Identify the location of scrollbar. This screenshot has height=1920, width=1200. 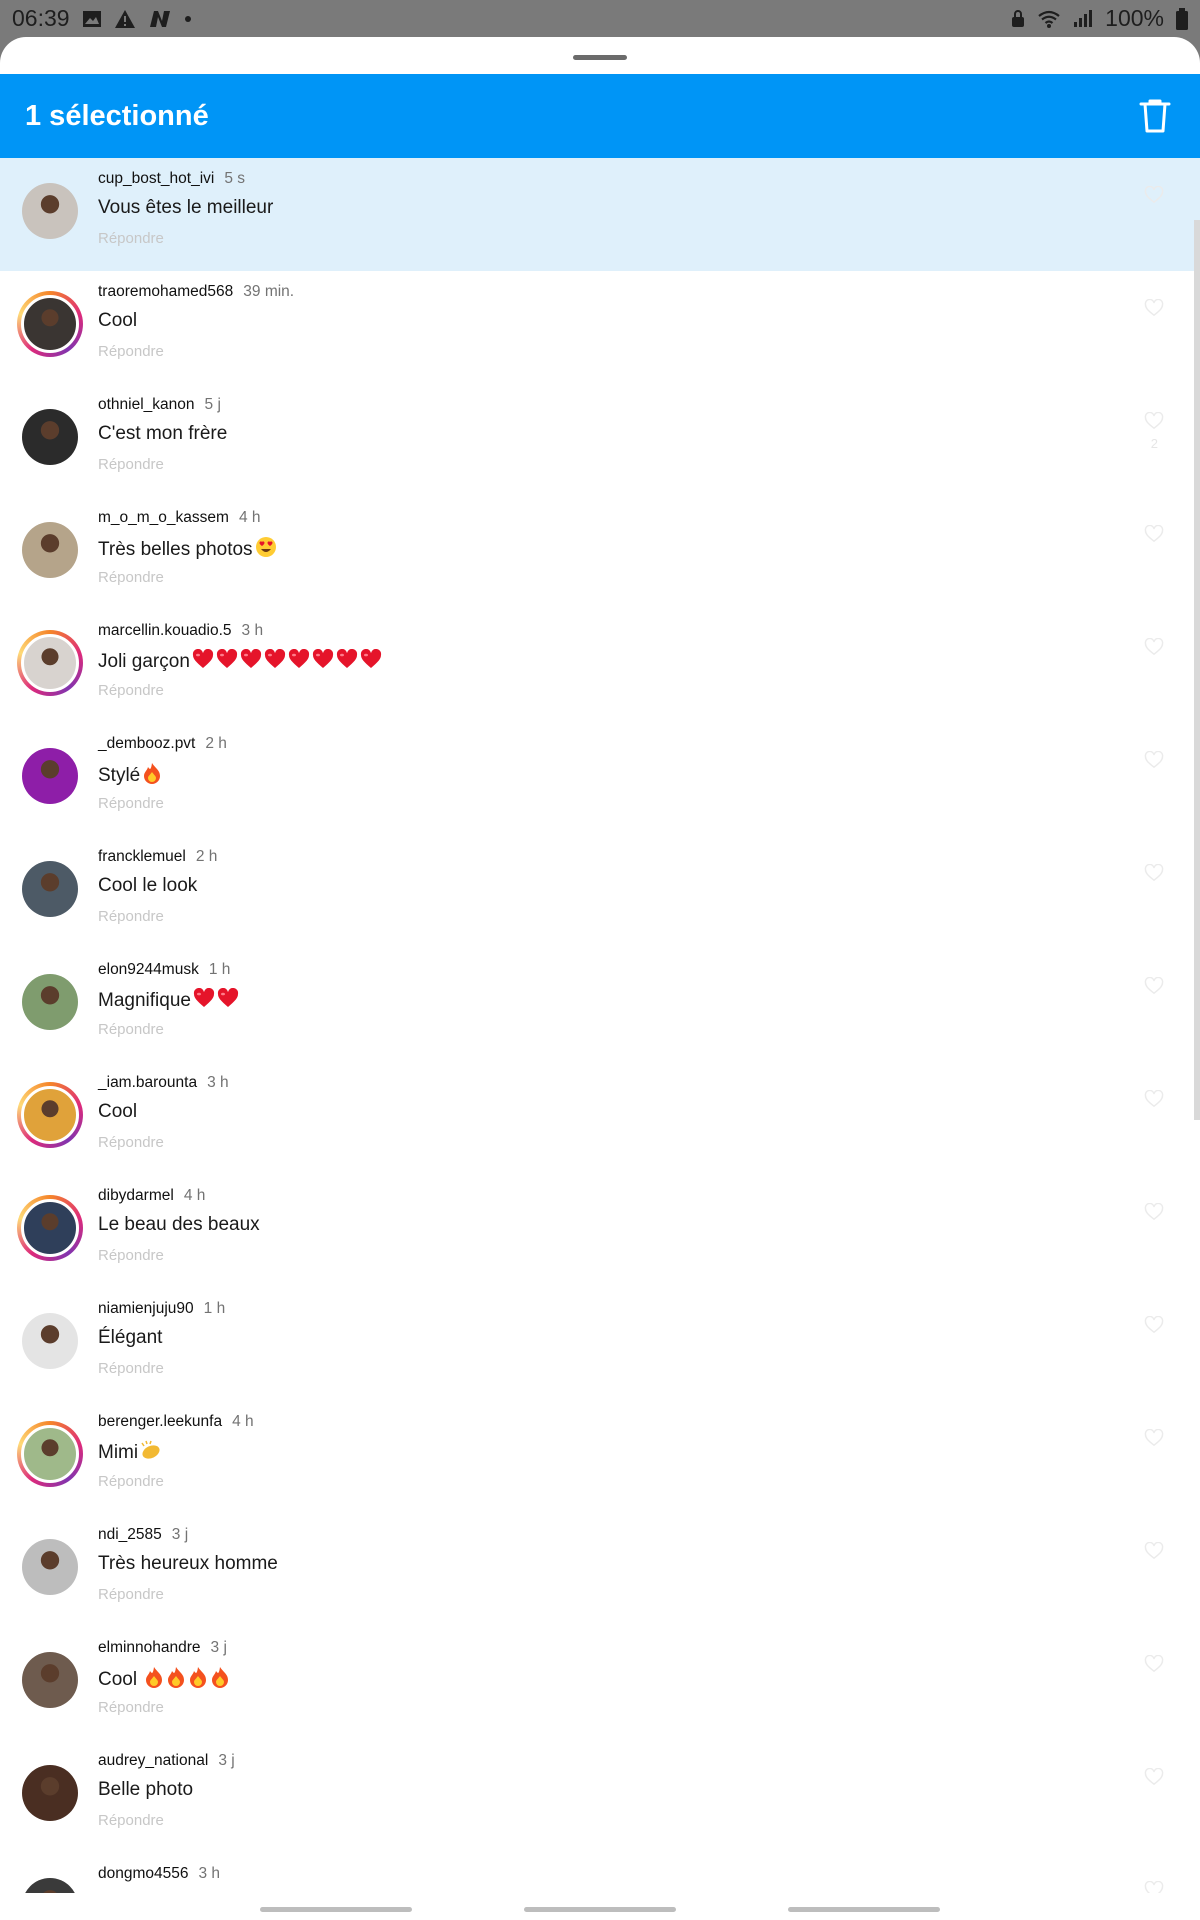
(1197, 670).